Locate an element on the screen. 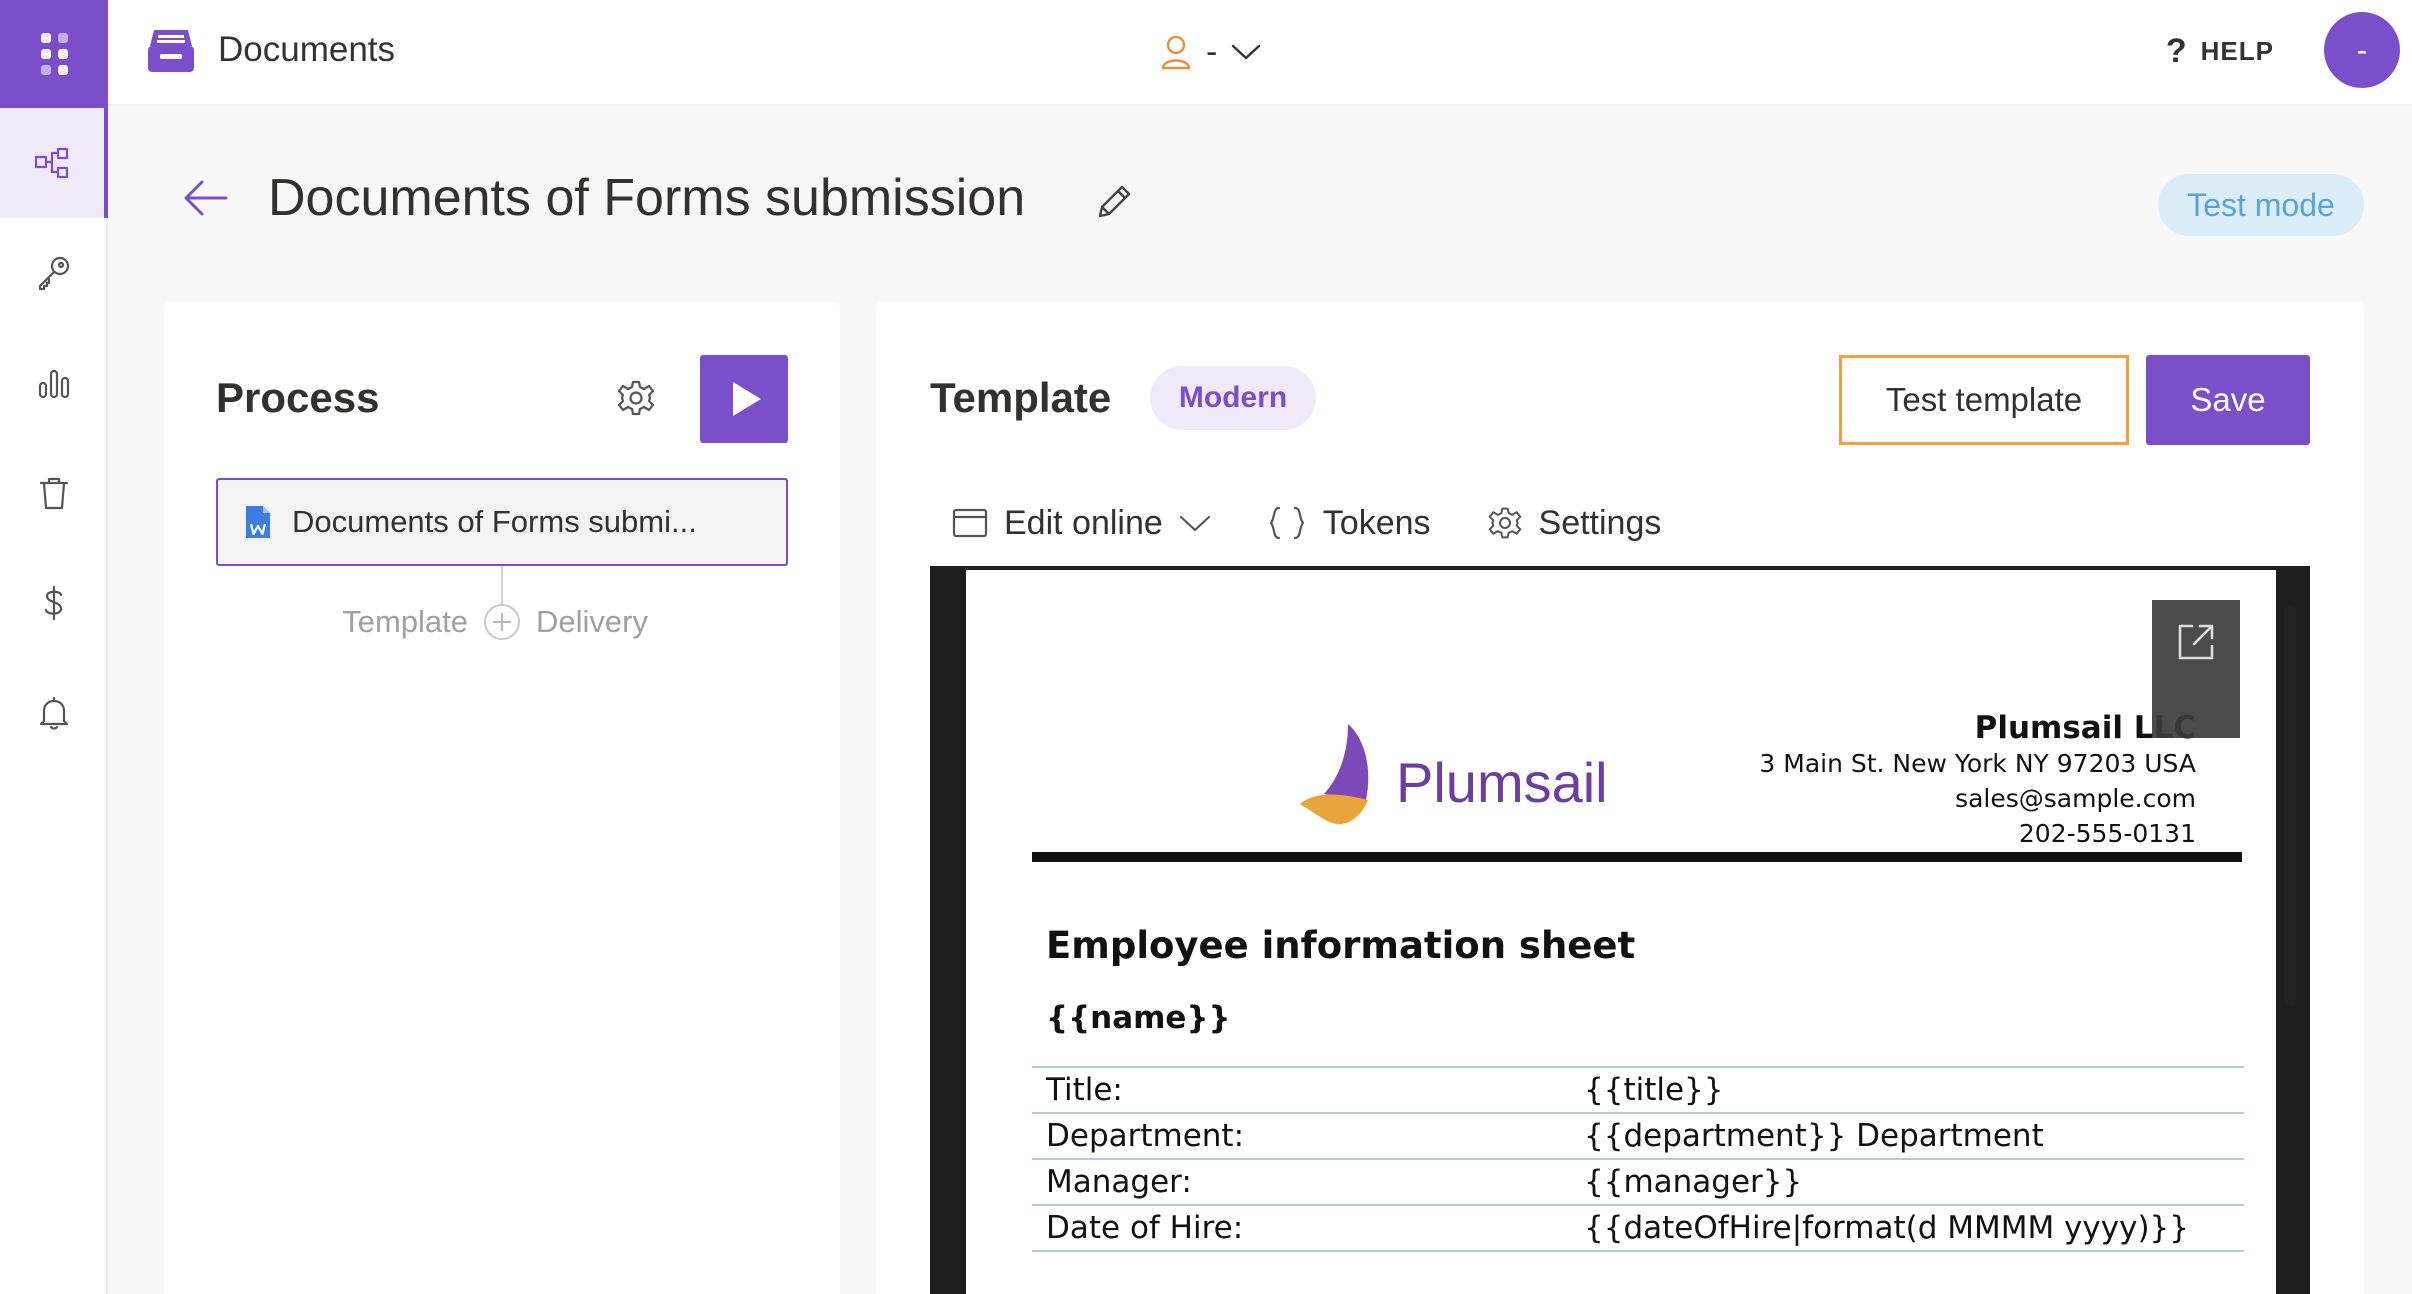  account-name: - is located at coordinates (1212, 52).